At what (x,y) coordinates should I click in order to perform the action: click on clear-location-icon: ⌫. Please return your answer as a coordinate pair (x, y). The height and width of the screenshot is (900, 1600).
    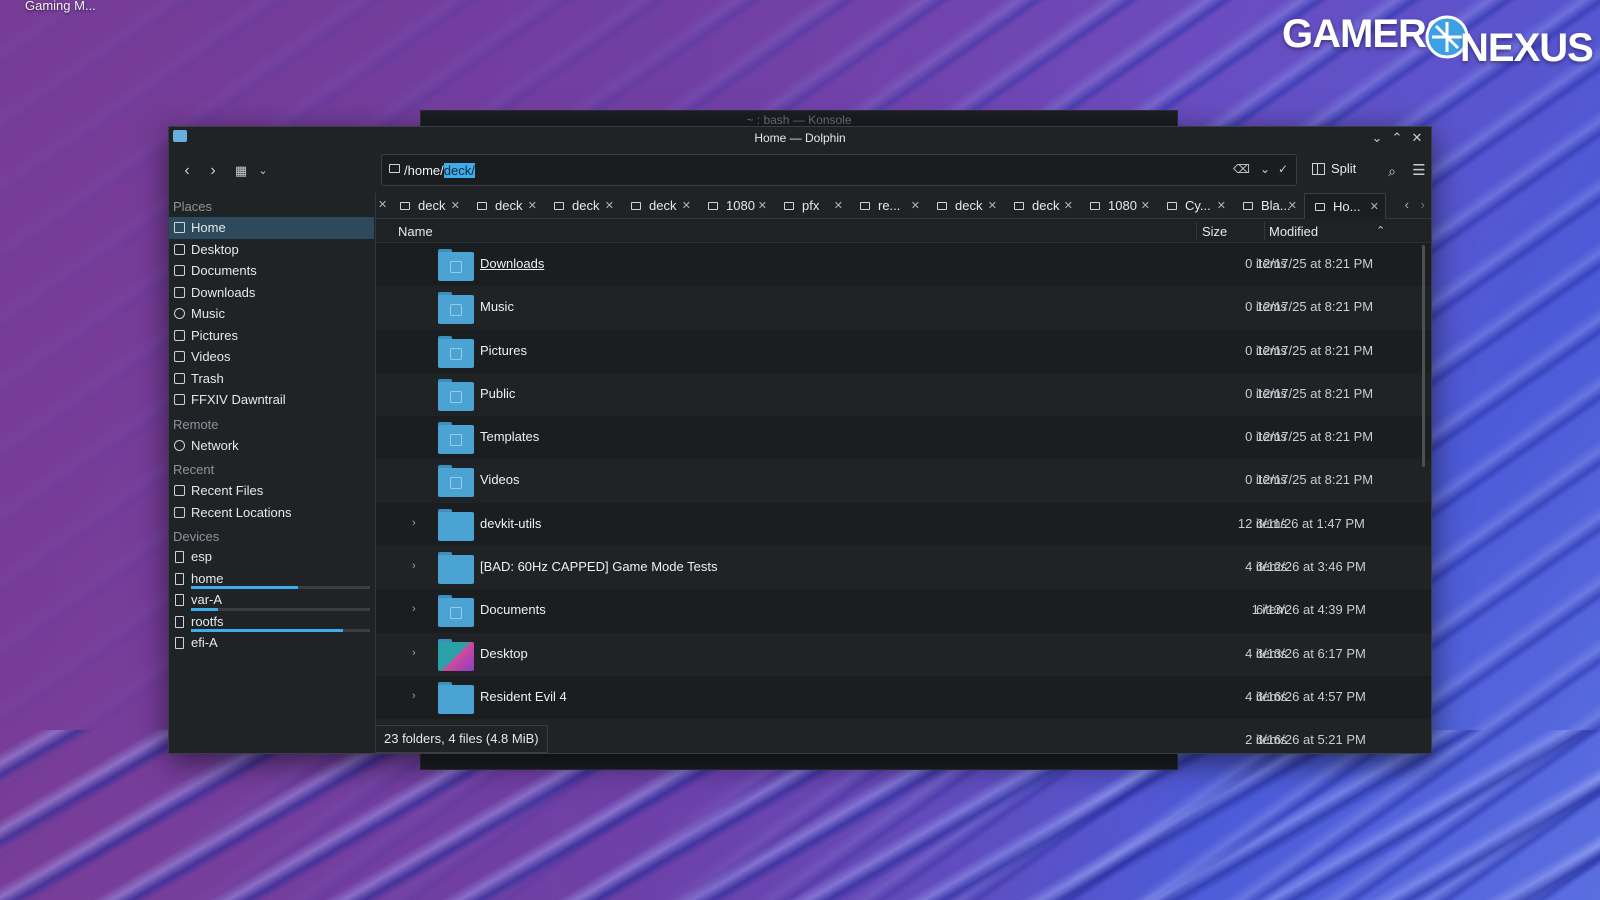
    Looking at the image, I should click on (1241, 169).